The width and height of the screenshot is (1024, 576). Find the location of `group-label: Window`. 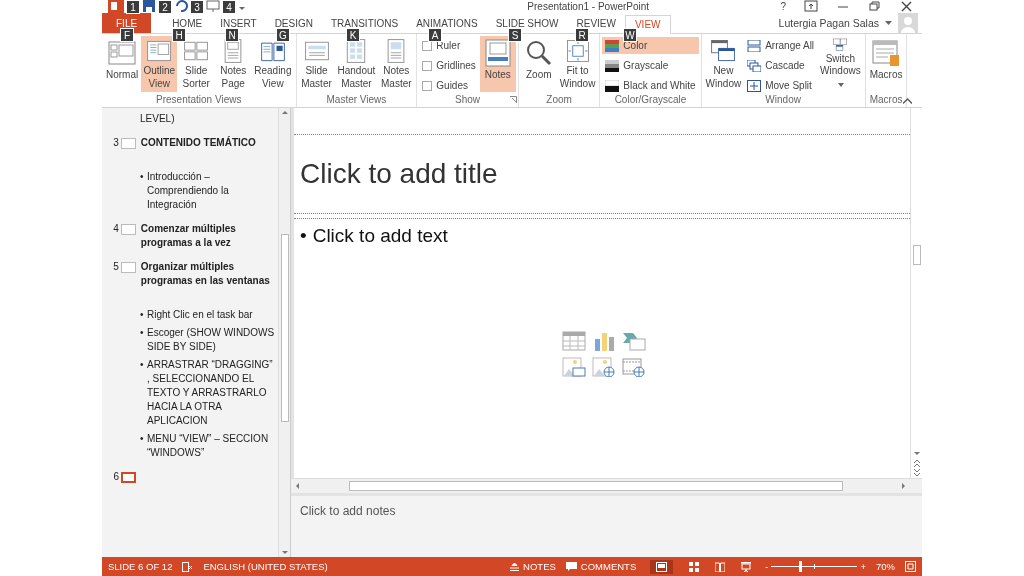

group-label: Window is located at coordinates (783, 99).